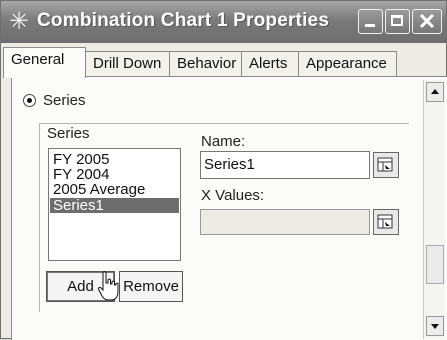 Image resolution: width=447 pixels, height=340 pixels. I want to click on title-bar: ✳ Combination Chart 1 Properties ✕, so click(223, 22).